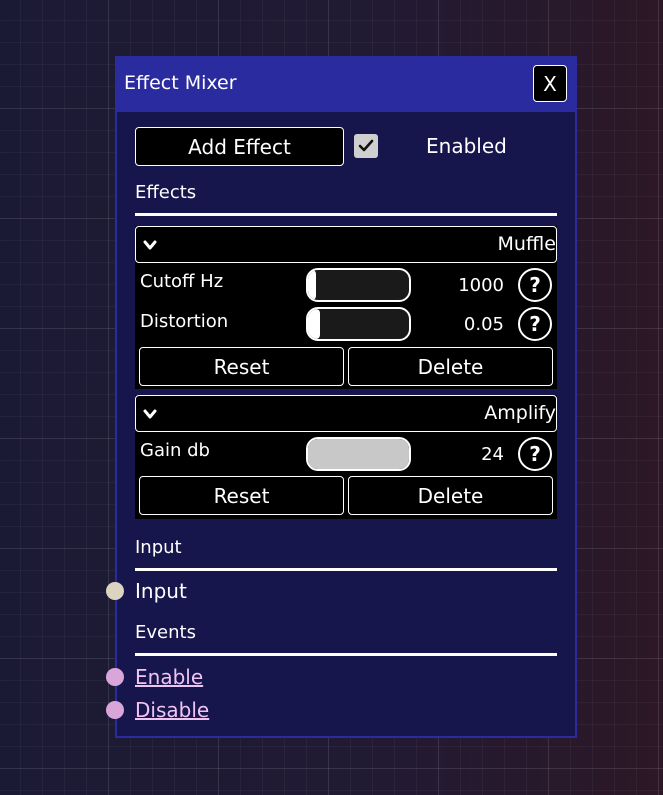 The width and height of the screenshot is (663, 795). What do you see at coordinates (520, 413) in the screenshot?
I see `effect-name: Amplify` at bounding box center [520, 413].